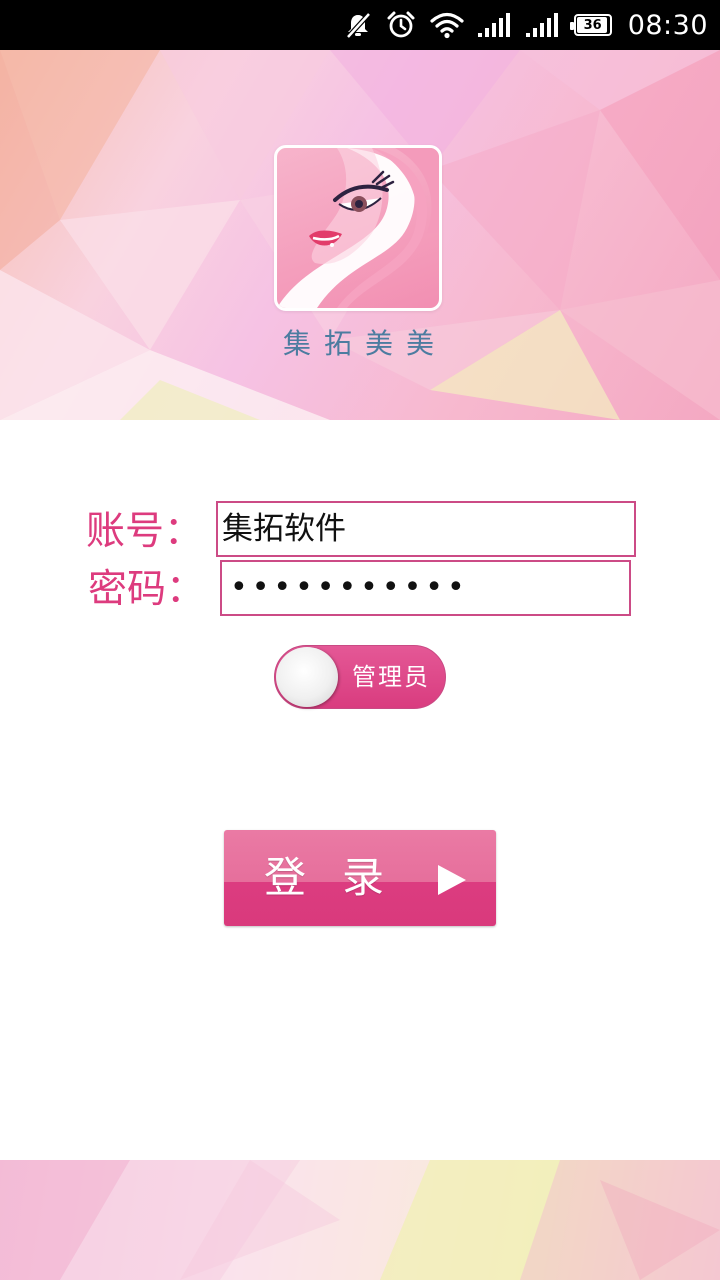 The height and width of the screenshot is (1280, 720). I want to click on admin-toggle: 管理员, so click(360, 677).